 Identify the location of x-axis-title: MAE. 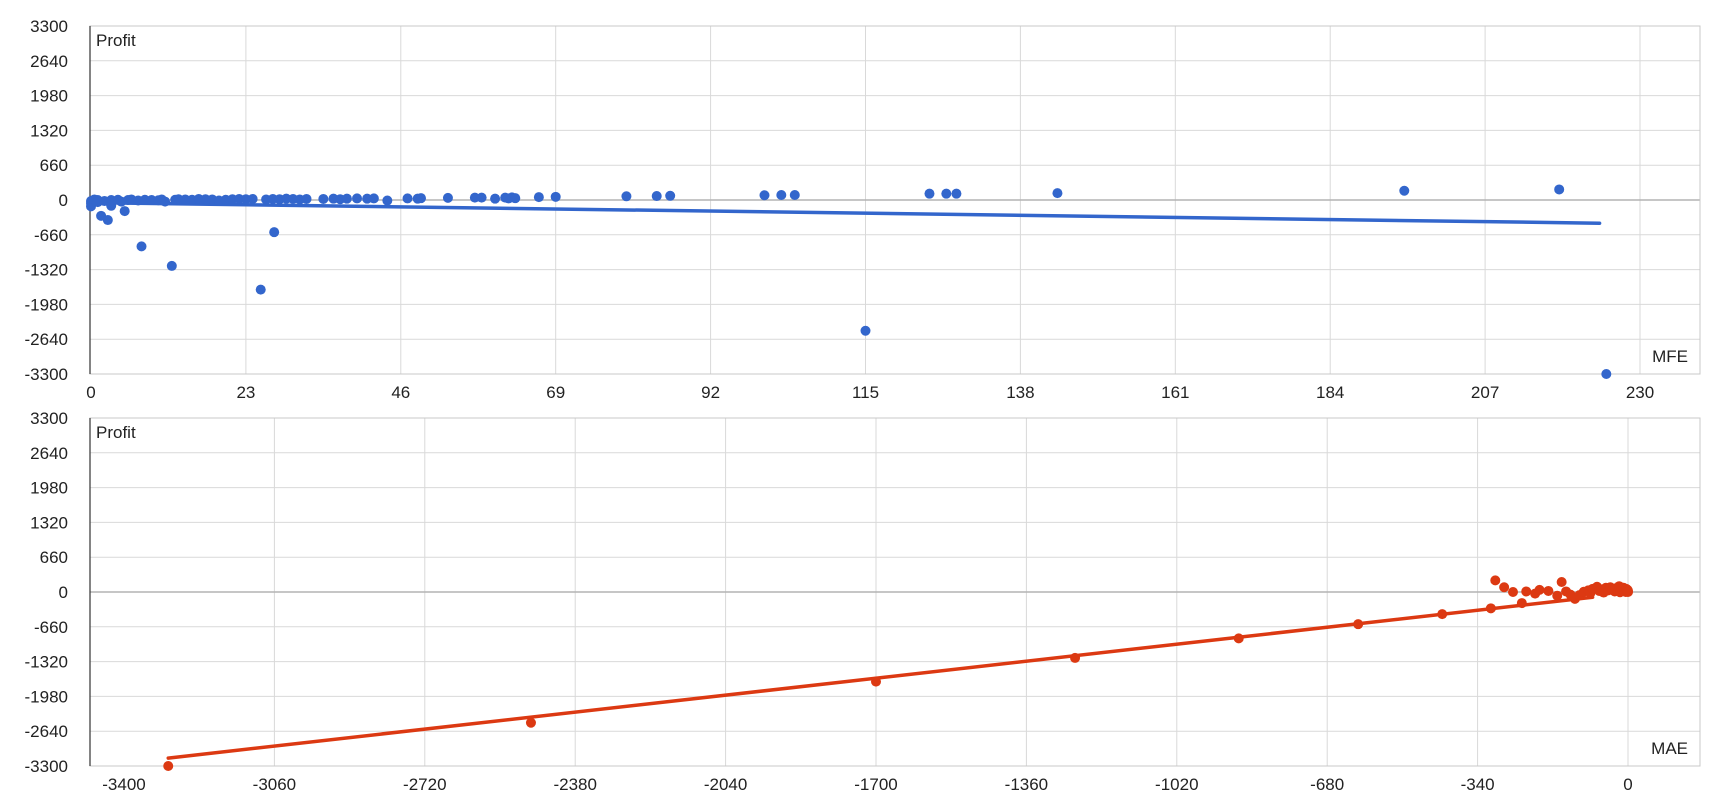
(1669, 748).